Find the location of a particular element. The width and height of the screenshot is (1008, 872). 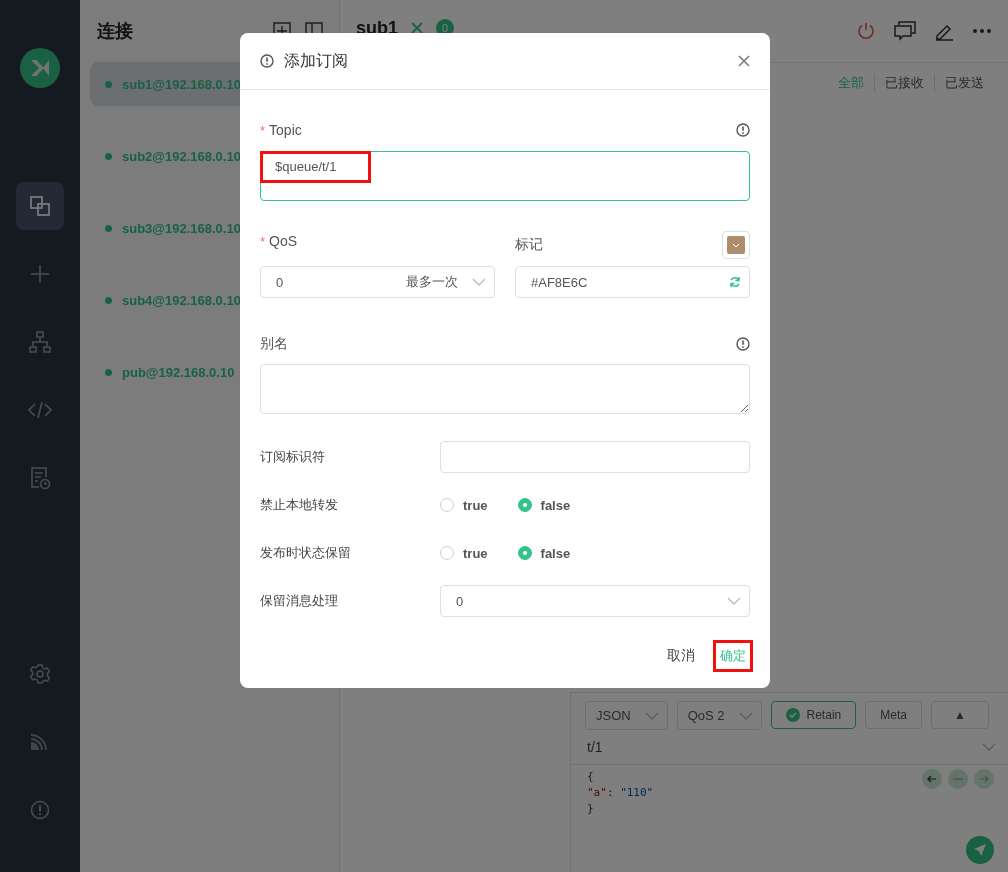

meta-button: Meta is located at coordinates (893, 715).